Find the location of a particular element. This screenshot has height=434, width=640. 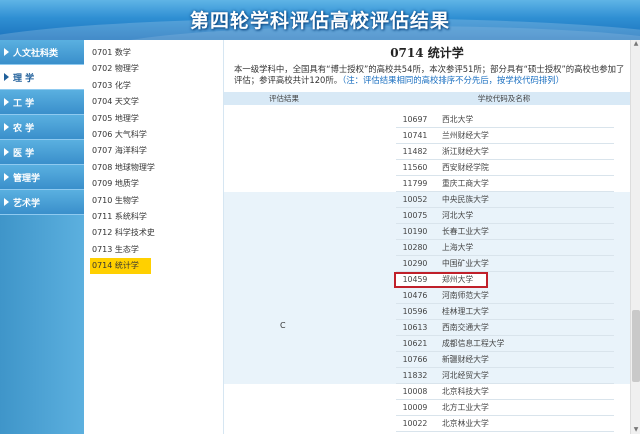

sidebar-item-engineering: 工 学 is located at coordinates (42, 102).